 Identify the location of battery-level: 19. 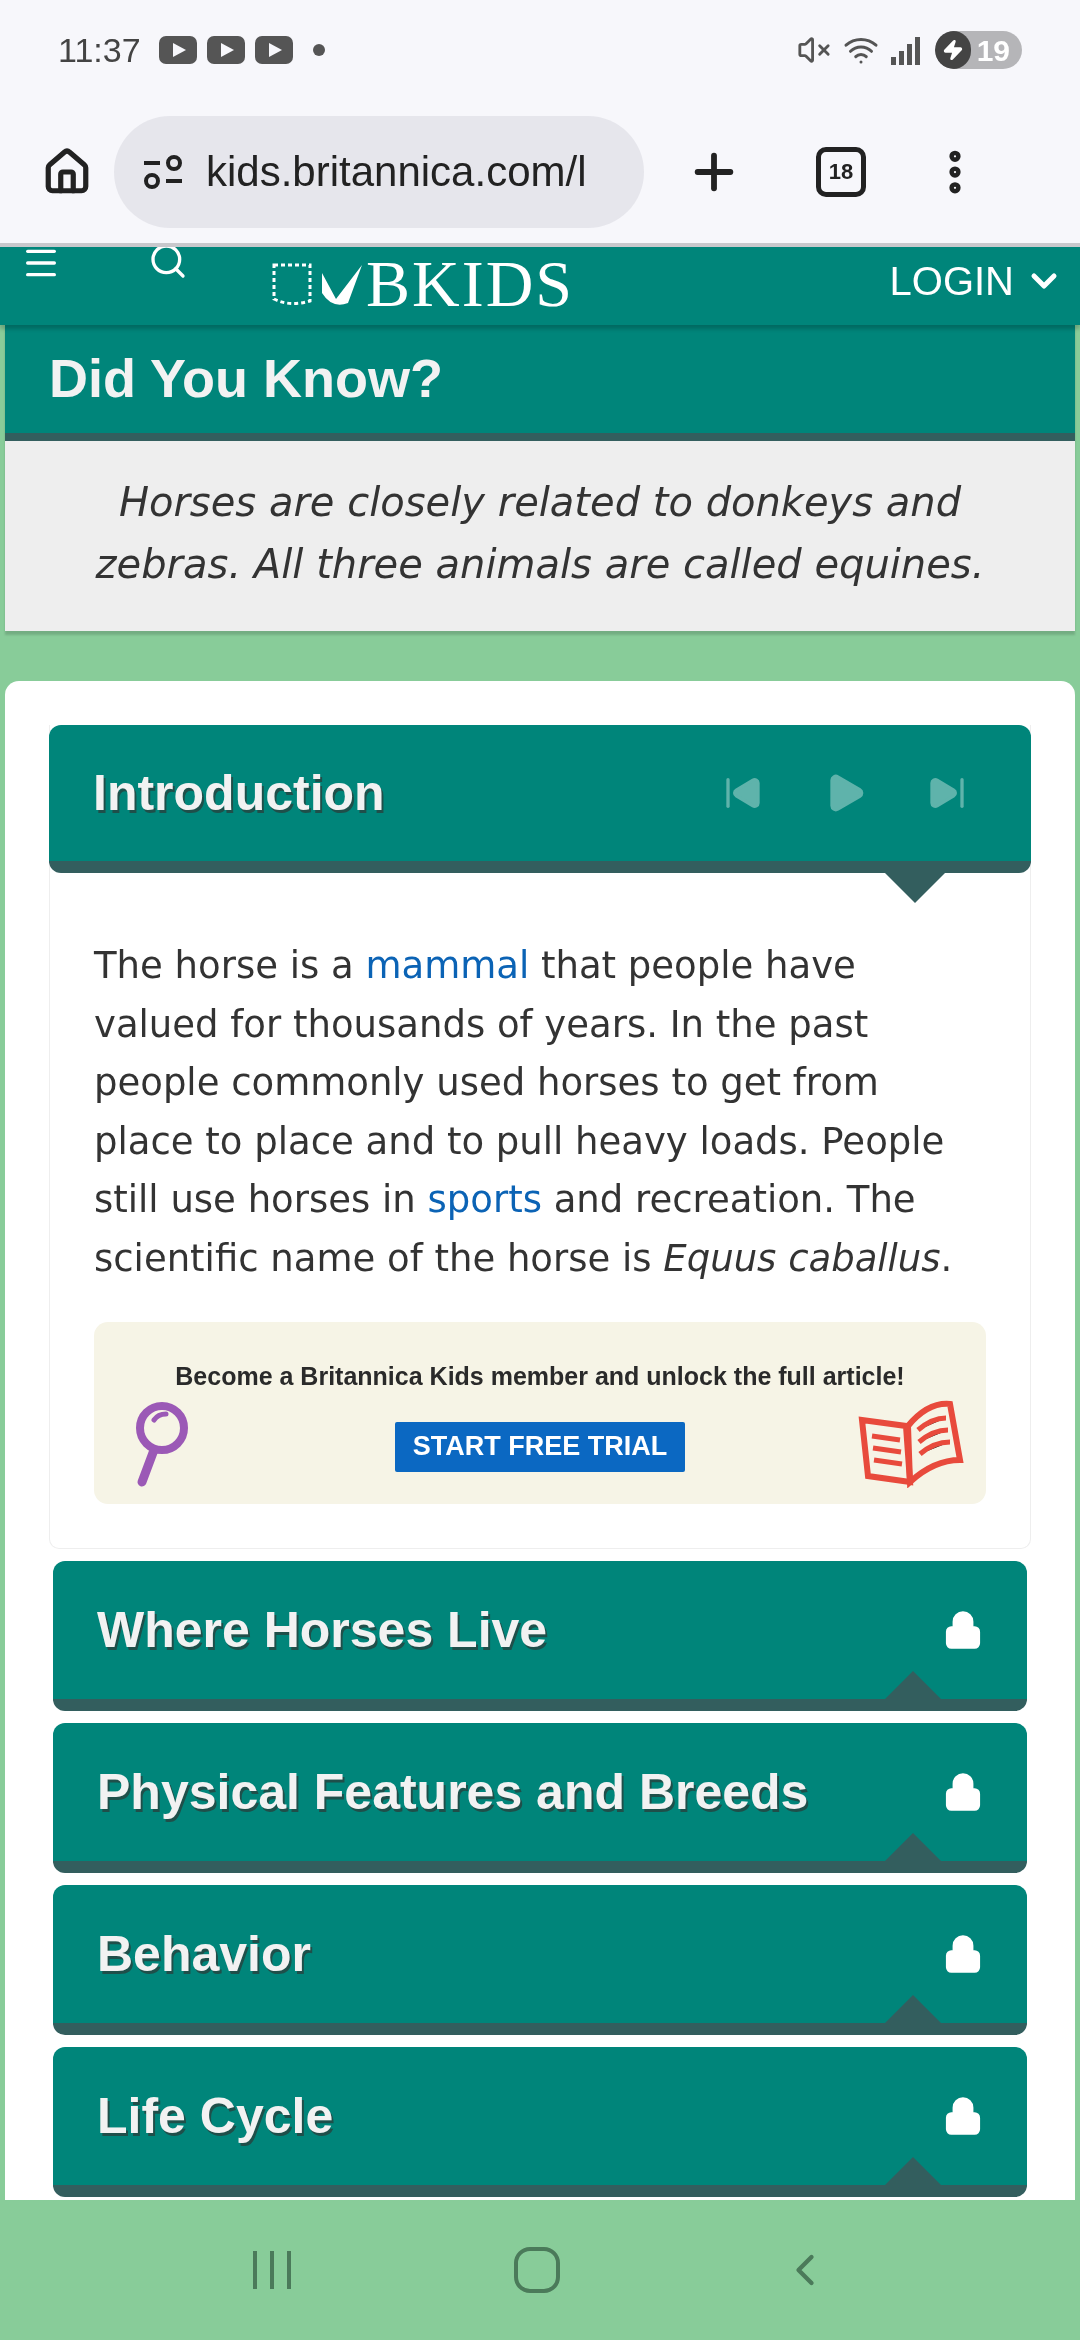
(993, 50).